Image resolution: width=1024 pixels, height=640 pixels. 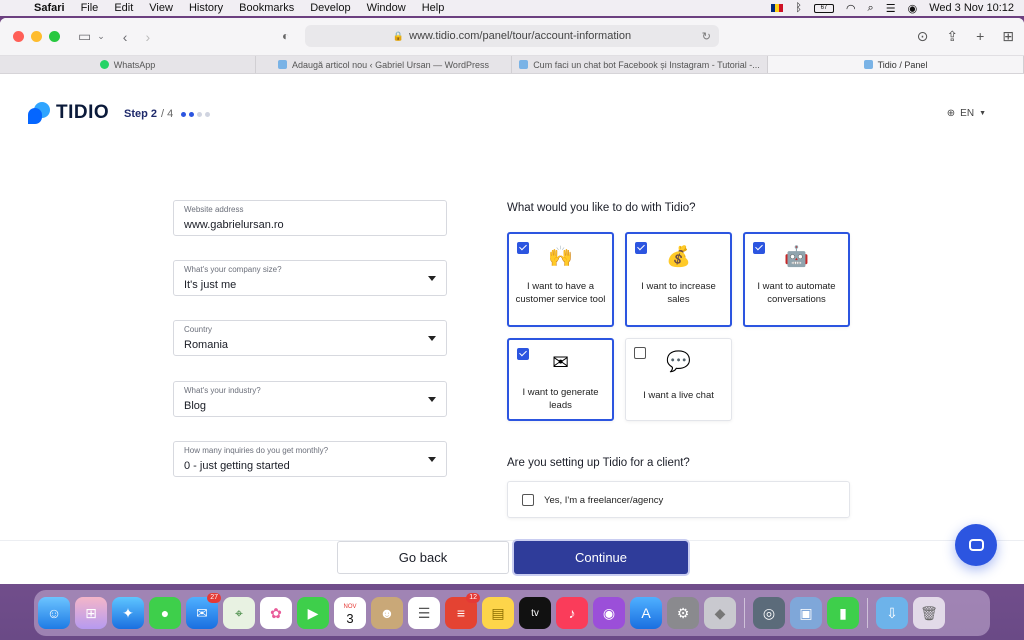 I want to click on trash-icon: 🗑, so click(x=929, y=613).